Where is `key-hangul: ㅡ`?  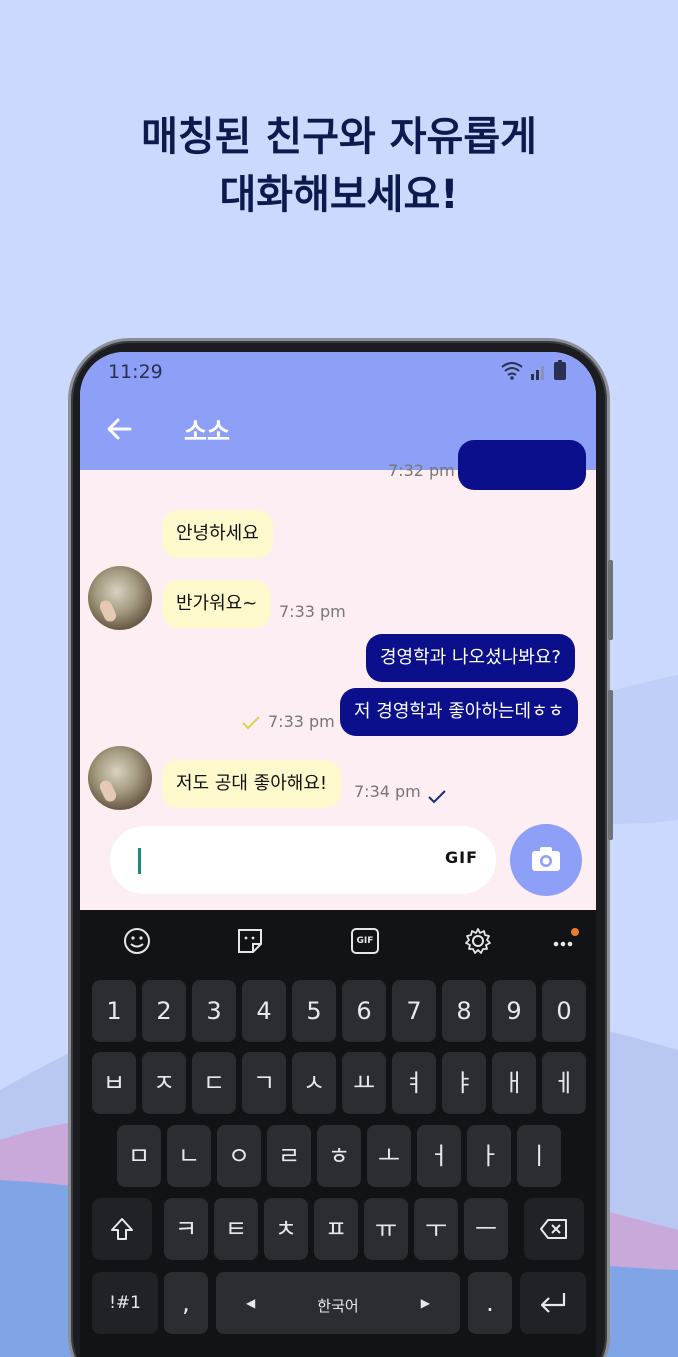
key-hangul: ㅡ is located at coordinates (486, 1229).